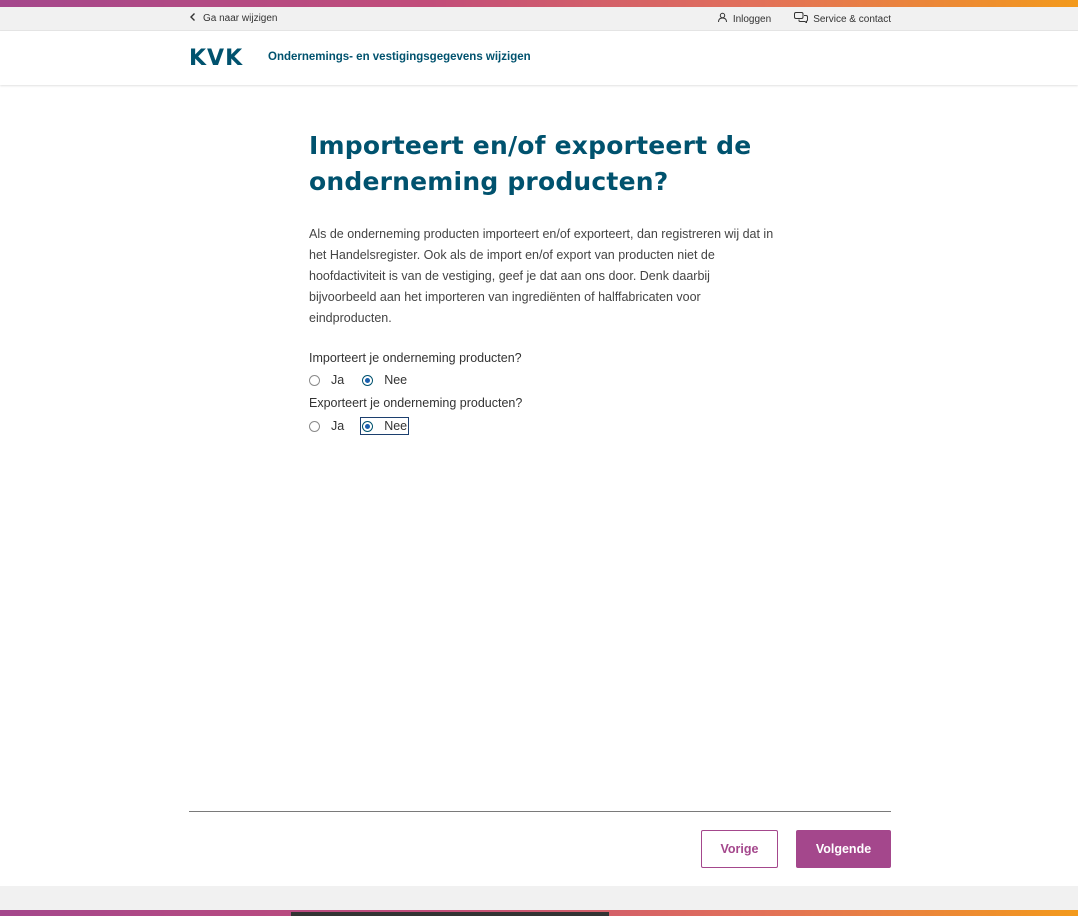  What do you see at coordinates (801, 19) in the screenshot?
I see `chat-bubbles-icon` at bounding box center [801, 19].